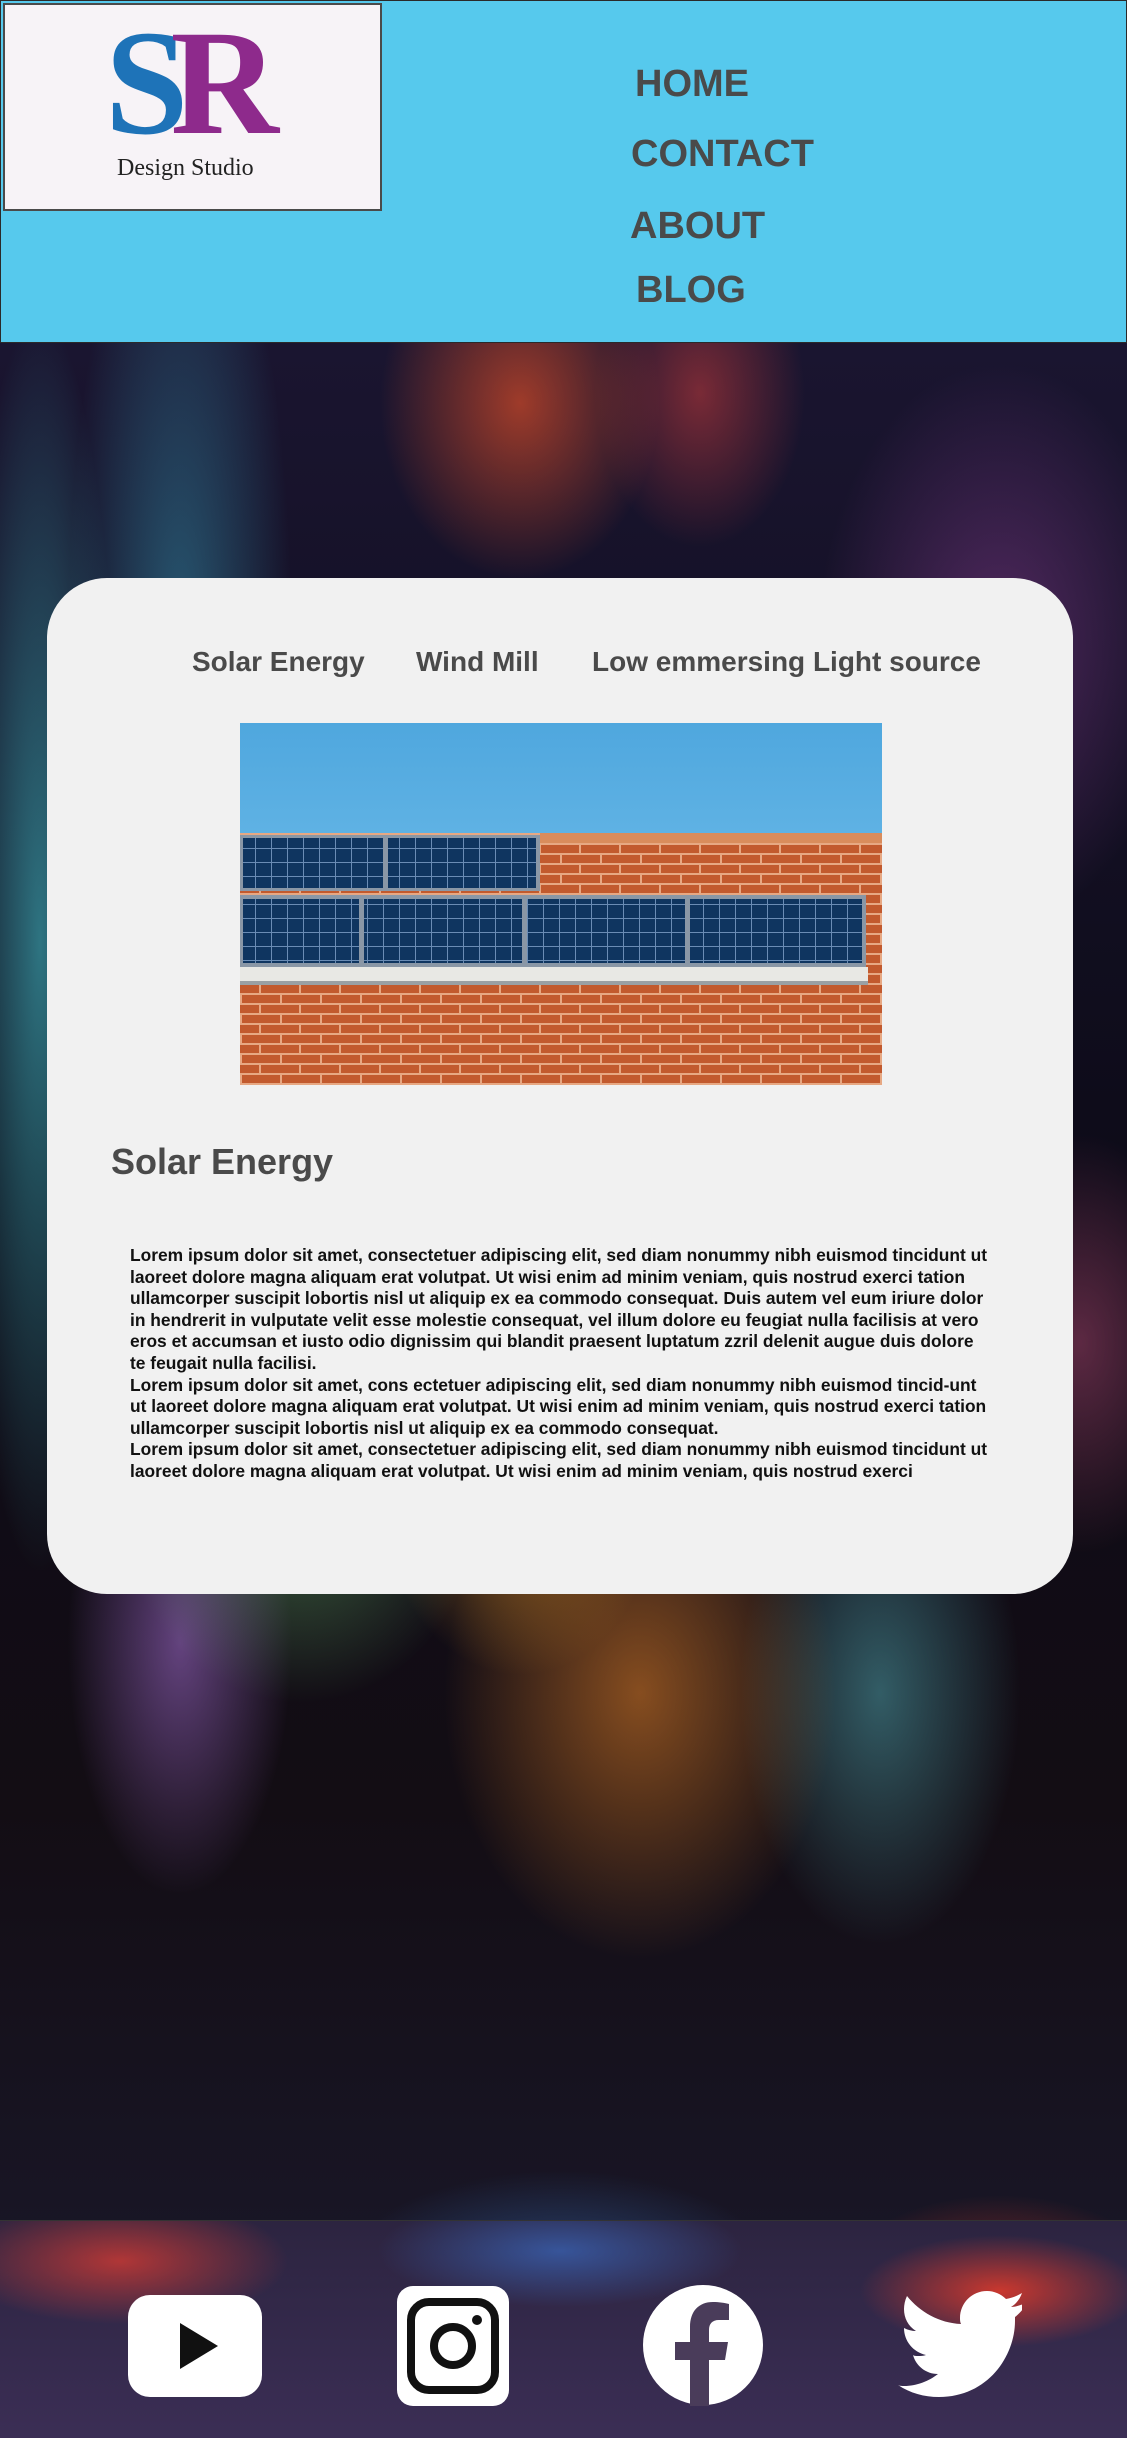 Image resolution: width=1127 pixels, height=2438 pixels. Describe the element at coordinates (477, 662) in the screenshot. I see `tab-wind-mill: Wind Mill` at that location.